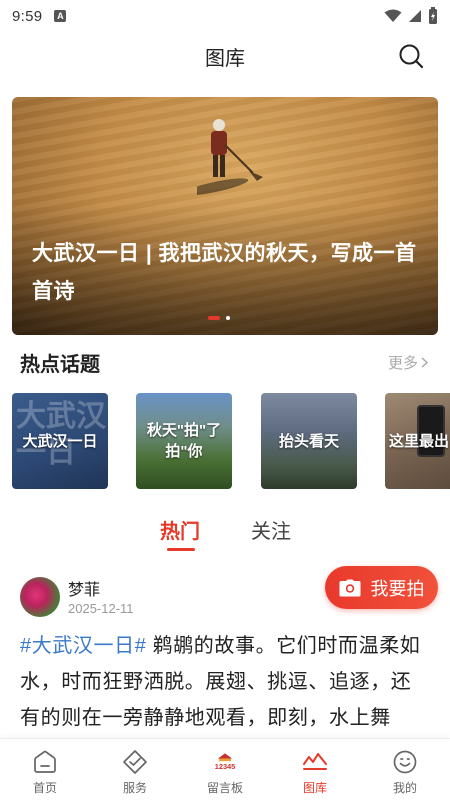  I want to click on nav-item-profile: 我的, so click(405, 772).